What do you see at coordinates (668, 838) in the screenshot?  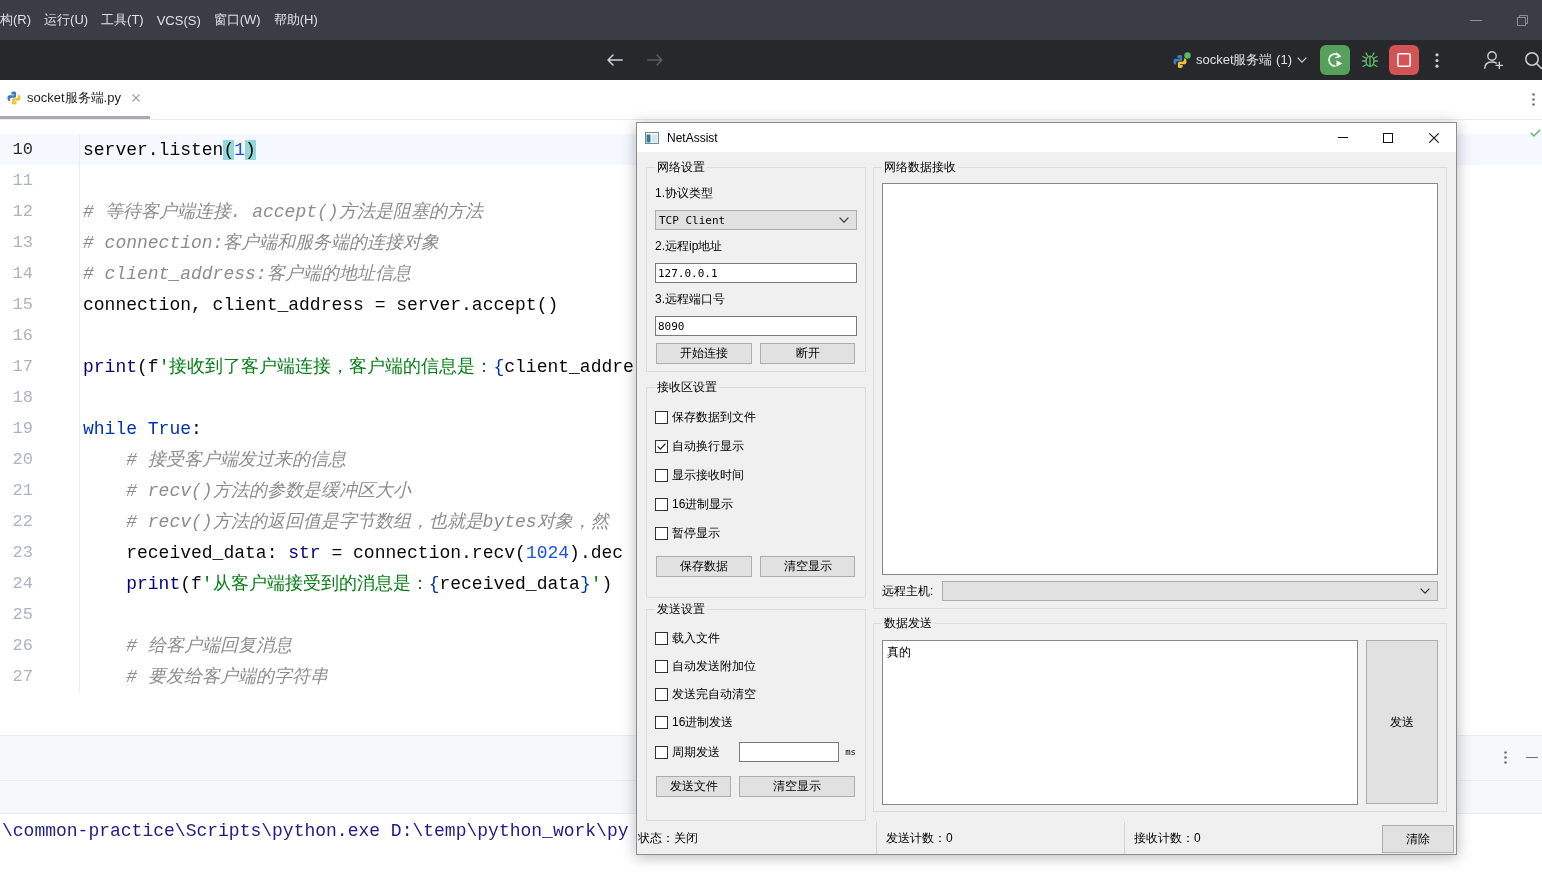 I see `status-text: 状态：关闭` at bounding box center [668, 838].